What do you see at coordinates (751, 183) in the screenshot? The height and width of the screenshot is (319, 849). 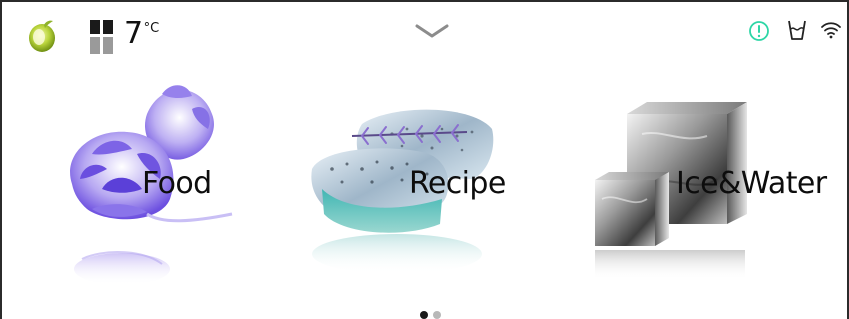 I see `tile-ice-water-label: Ice&Water` at bounding box center [751, 183].